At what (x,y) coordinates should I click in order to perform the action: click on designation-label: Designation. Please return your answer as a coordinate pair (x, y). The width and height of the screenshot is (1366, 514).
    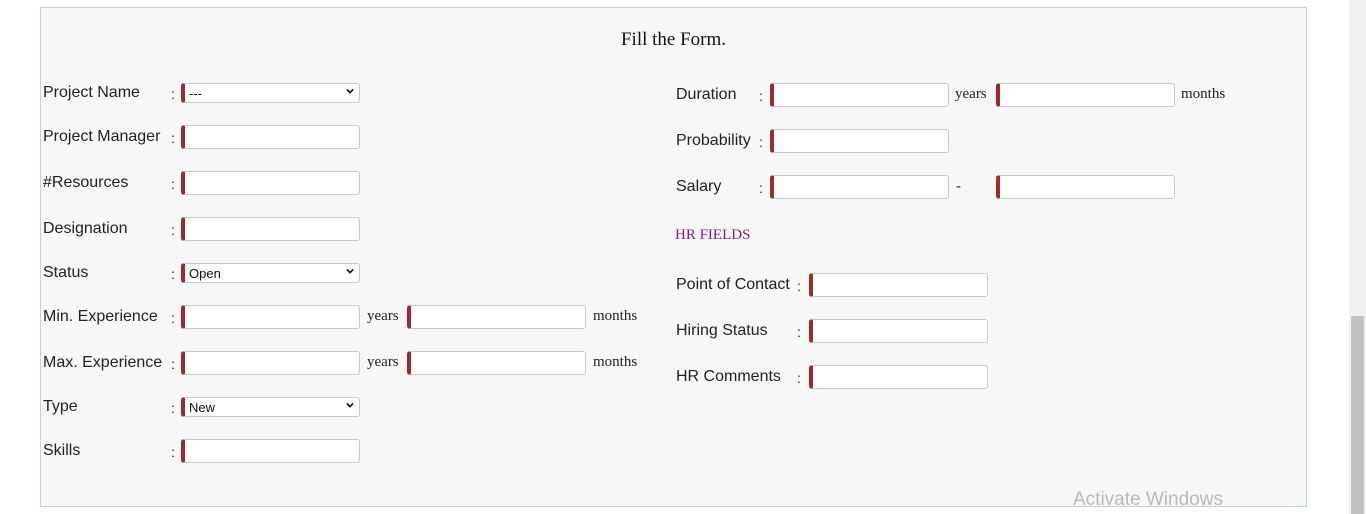
    Looking at the image, I should click on (85, 228).